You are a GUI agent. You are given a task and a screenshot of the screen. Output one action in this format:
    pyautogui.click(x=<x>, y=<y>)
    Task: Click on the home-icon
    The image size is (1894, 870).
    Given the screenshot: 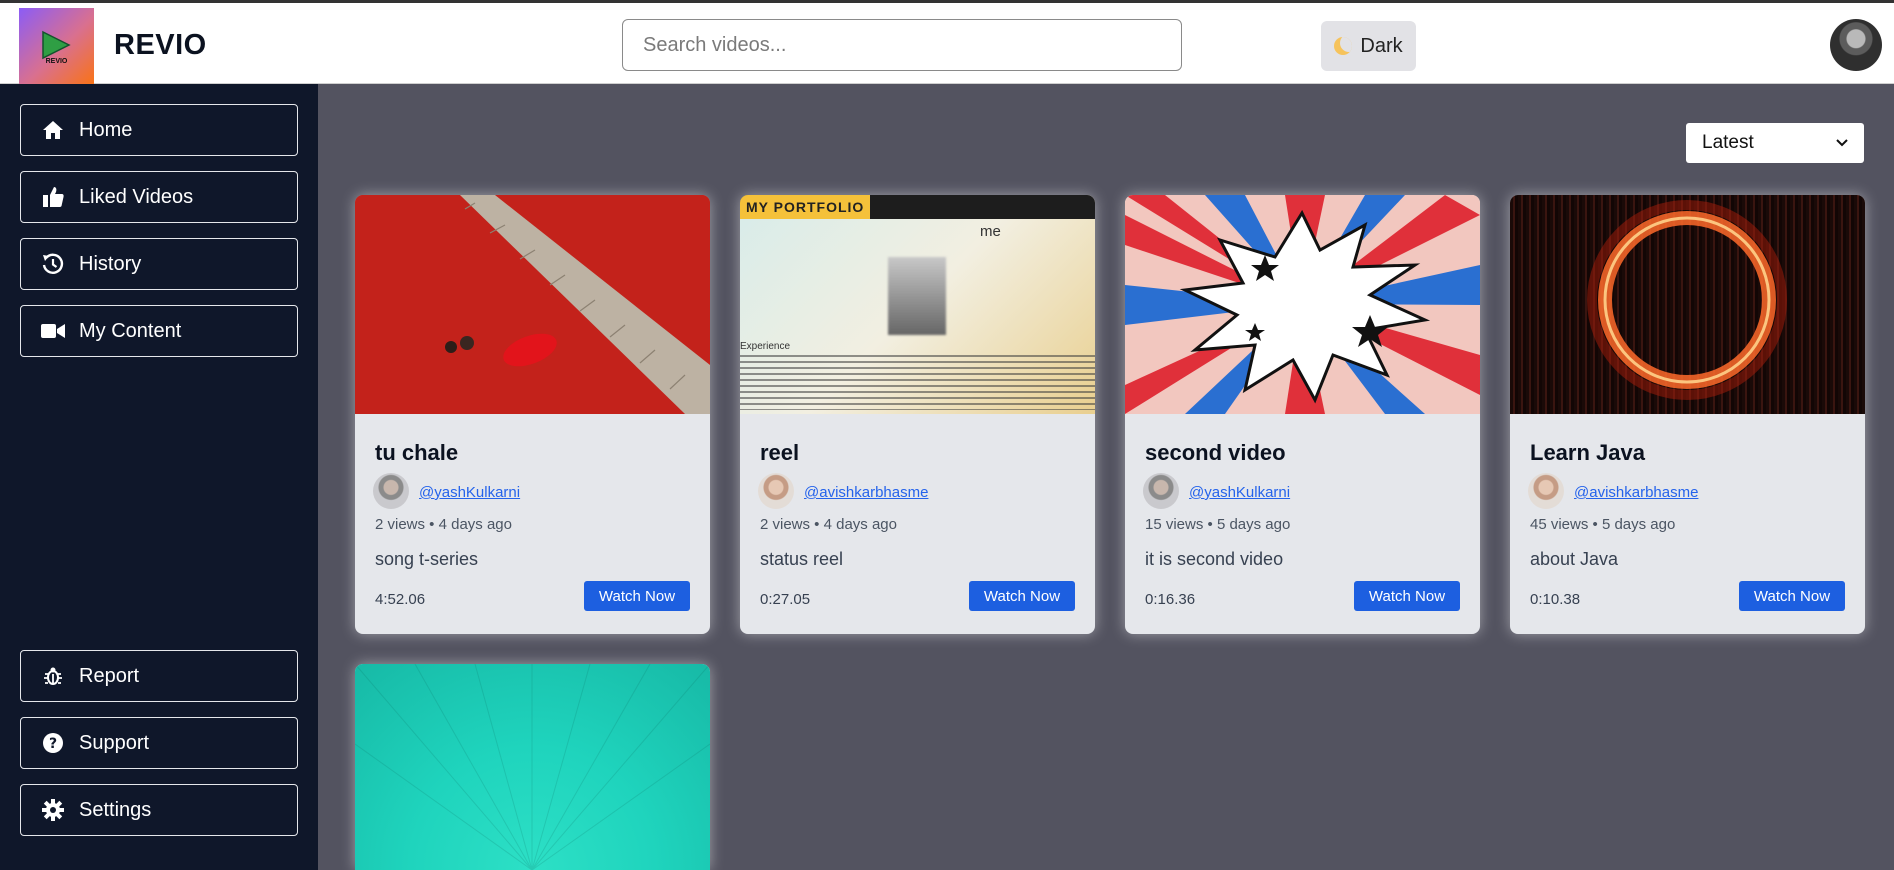 What is the action you would take?
    pyautogui.click(x=53, y=130)
    